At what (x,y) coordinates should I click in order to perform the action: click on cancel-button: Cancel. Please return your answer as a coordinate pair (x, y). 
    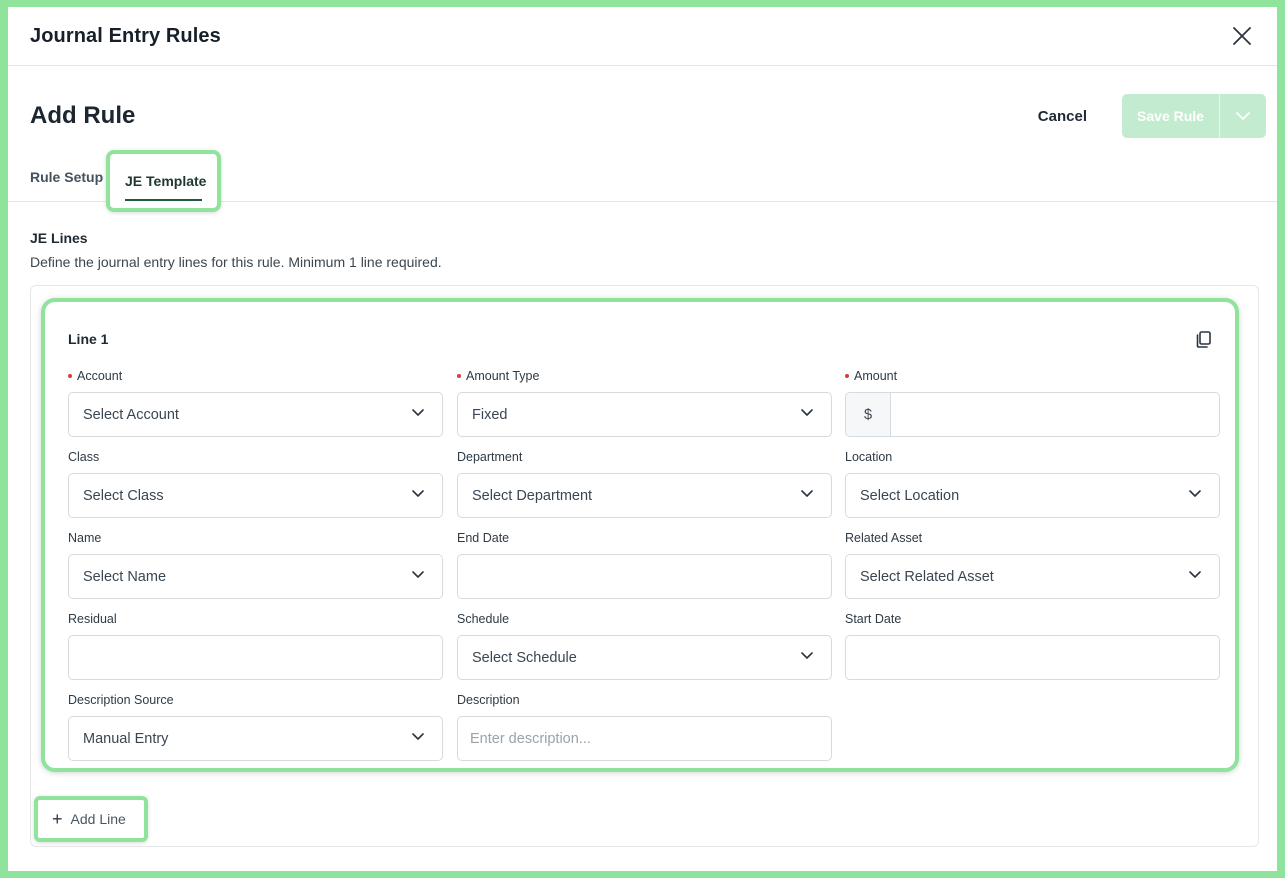
    Looking at the image, I should click on (1062, 116).